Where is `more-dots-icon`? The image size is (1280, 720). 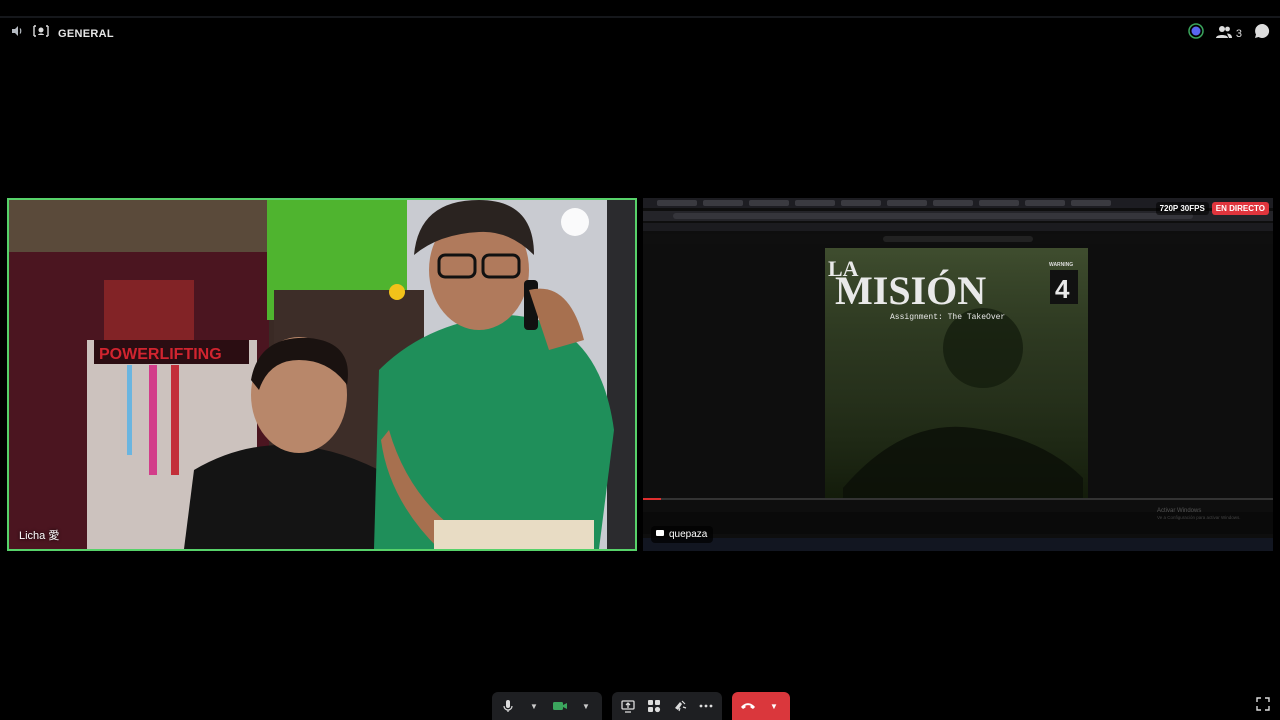
more-dots-icon is located at coordinates (706, 706).